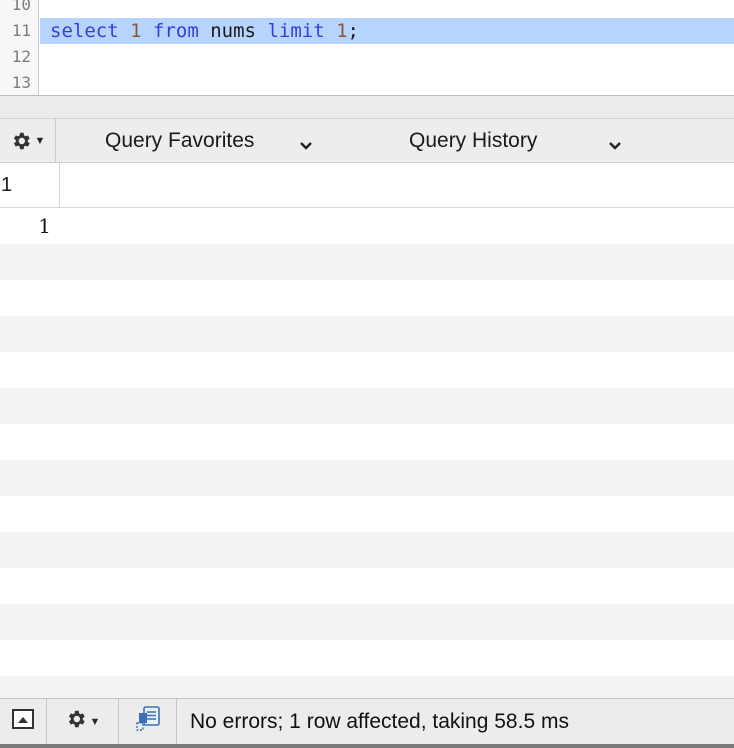 This screenshot has height=748, width=734. I want to click on table-row: 1, so click(367, 226).